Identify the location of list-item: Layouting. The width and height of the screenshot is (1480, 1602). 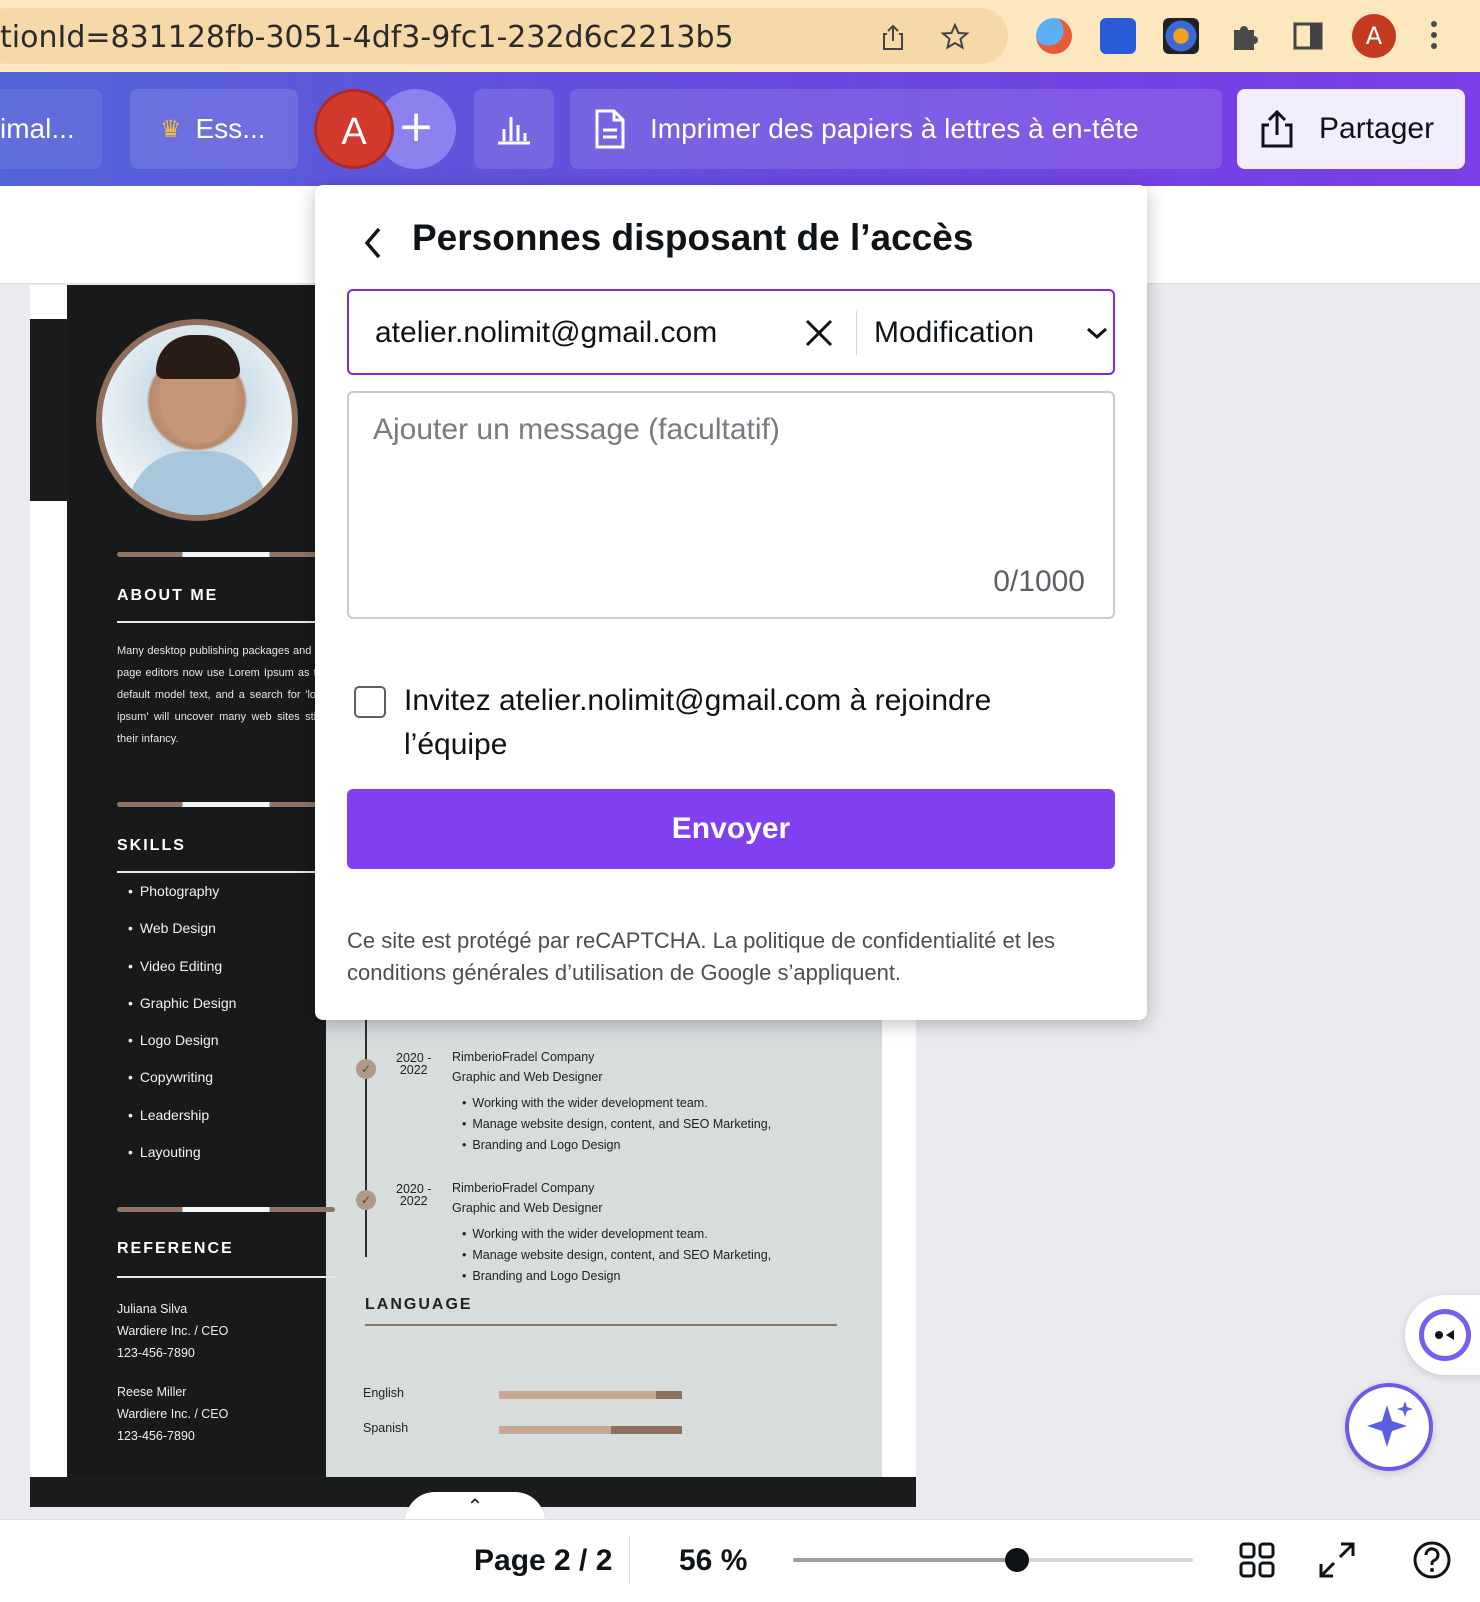
(182, 1162).